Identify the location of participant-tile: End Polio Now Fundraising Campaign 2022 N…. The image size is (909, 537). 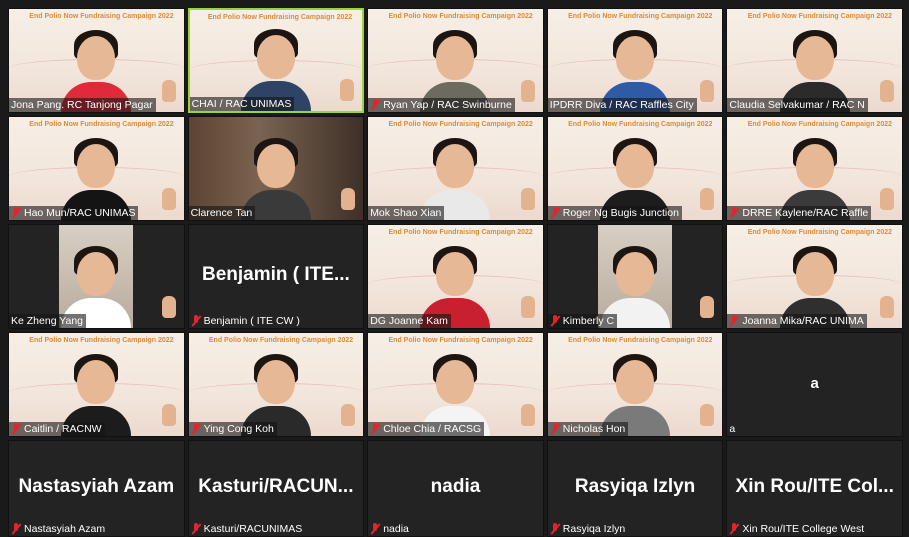
(635, 384).